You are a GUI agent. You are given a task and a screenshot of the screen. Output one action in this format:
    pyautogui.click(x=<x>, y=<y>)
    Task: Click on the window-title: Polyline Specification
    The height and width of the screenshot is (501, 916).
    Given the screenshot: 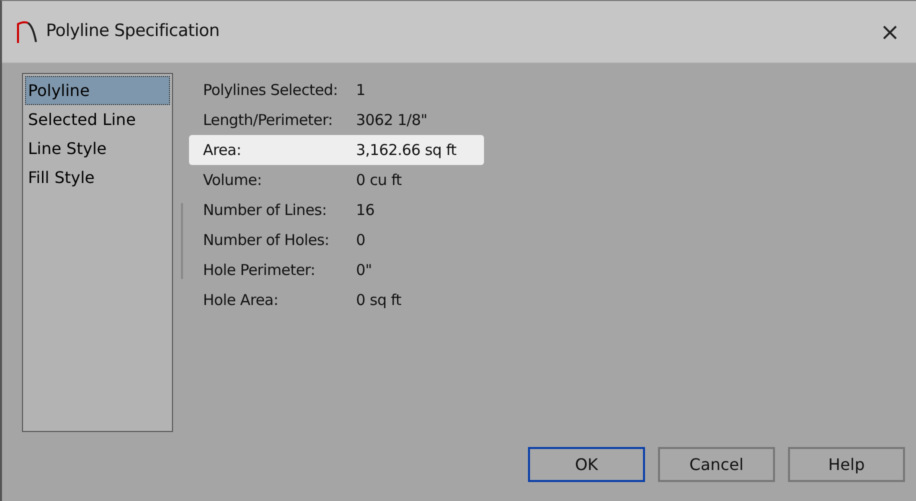 What is the action you would take?
    pyautogui.click(x=133, y=31)
    